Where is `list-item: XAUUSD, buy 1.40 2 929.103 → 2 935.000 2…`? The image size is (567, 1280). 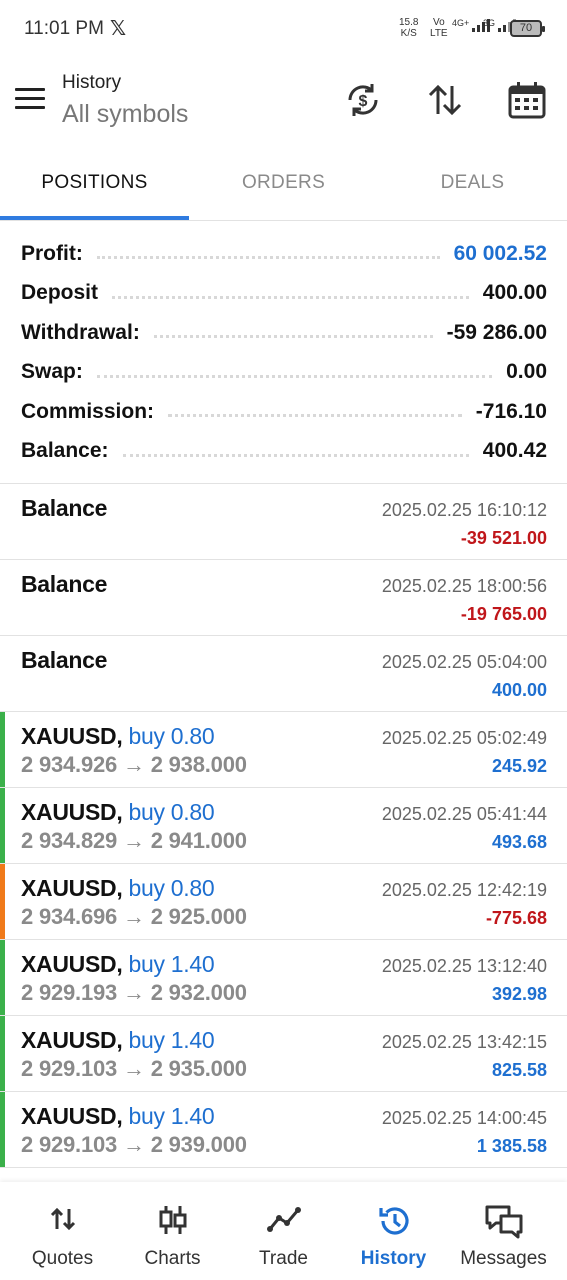 list-item: XAUUSD, buy 1.40 2 929.103 → 2 935.000 2… is located at coordinates (283, 1054).